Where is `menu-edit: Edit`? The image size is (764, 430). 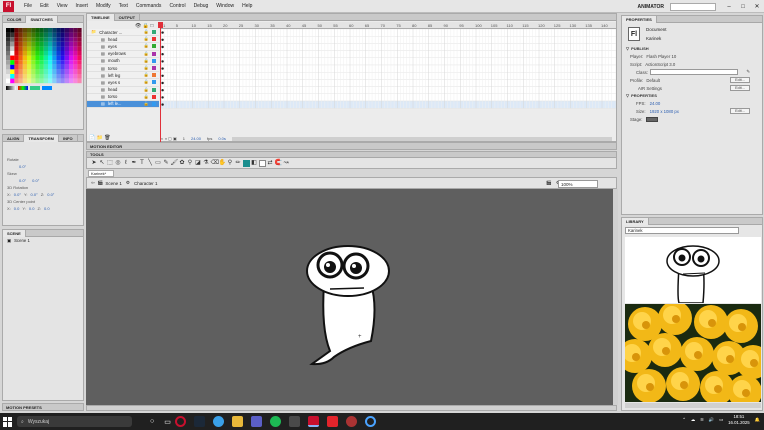 menu-edit: Edit is located at coordinates (44, 6).